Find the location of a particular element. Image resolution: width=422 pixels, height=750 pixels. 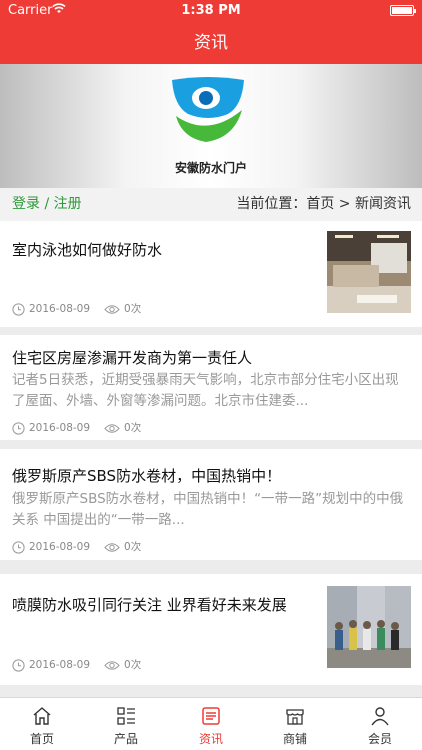

tab-label: 首页 is located at coordinates (41, 739).